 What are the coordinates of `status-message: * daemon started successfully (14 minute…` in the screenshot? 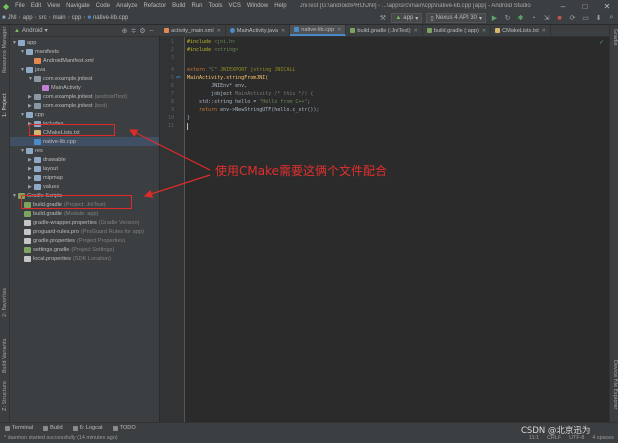 It's located at (264, 438).